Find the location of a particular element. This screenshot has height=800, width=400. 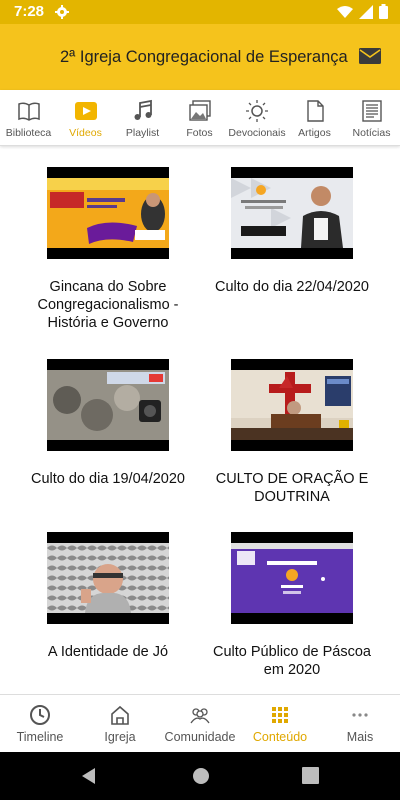

nav-comunidade: Comunidade is located at coordinates (200, 724).